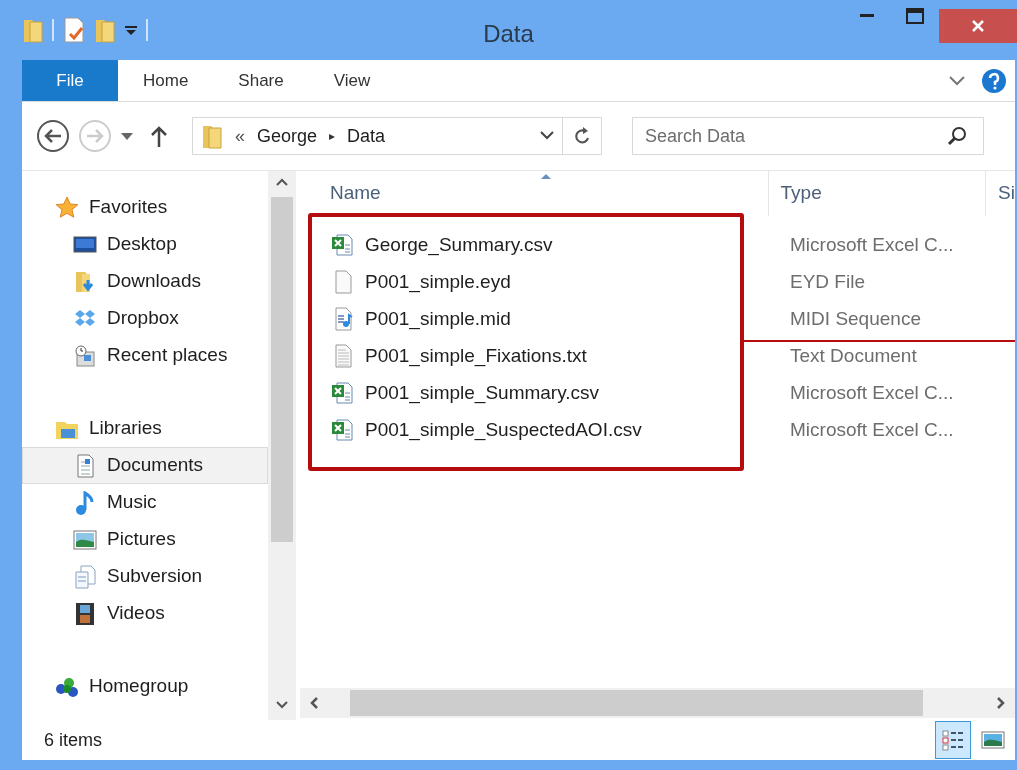 This screenshot has height=770, width=1017. What do you see at coordinates (131, 30) in the screenshot?
I see `customize-icon` at bounding box center [131, 30].